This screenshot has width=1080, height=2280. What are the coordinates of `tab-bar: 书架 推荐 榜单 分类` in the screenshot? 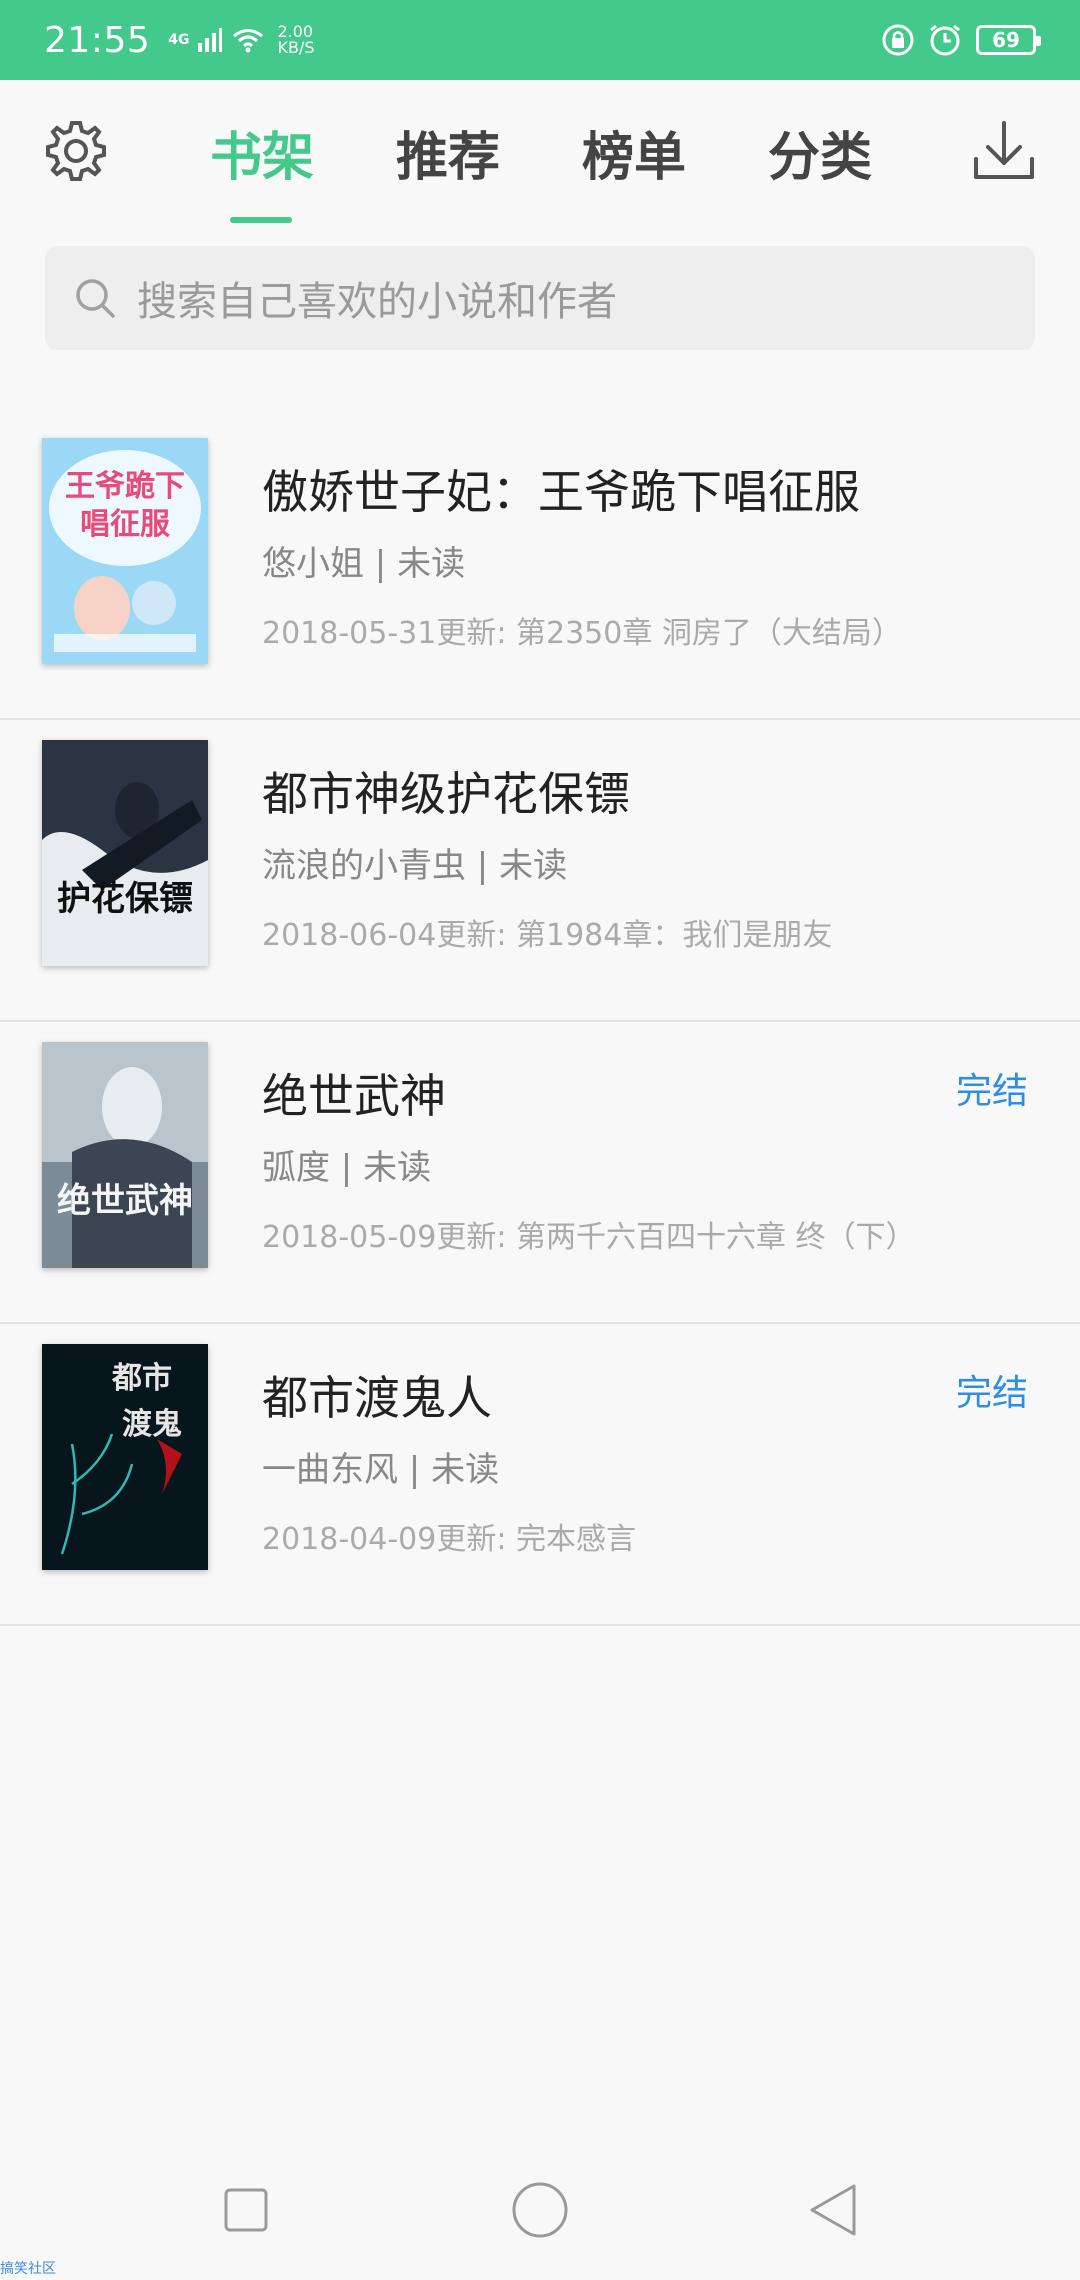 It's located at (540, 155).